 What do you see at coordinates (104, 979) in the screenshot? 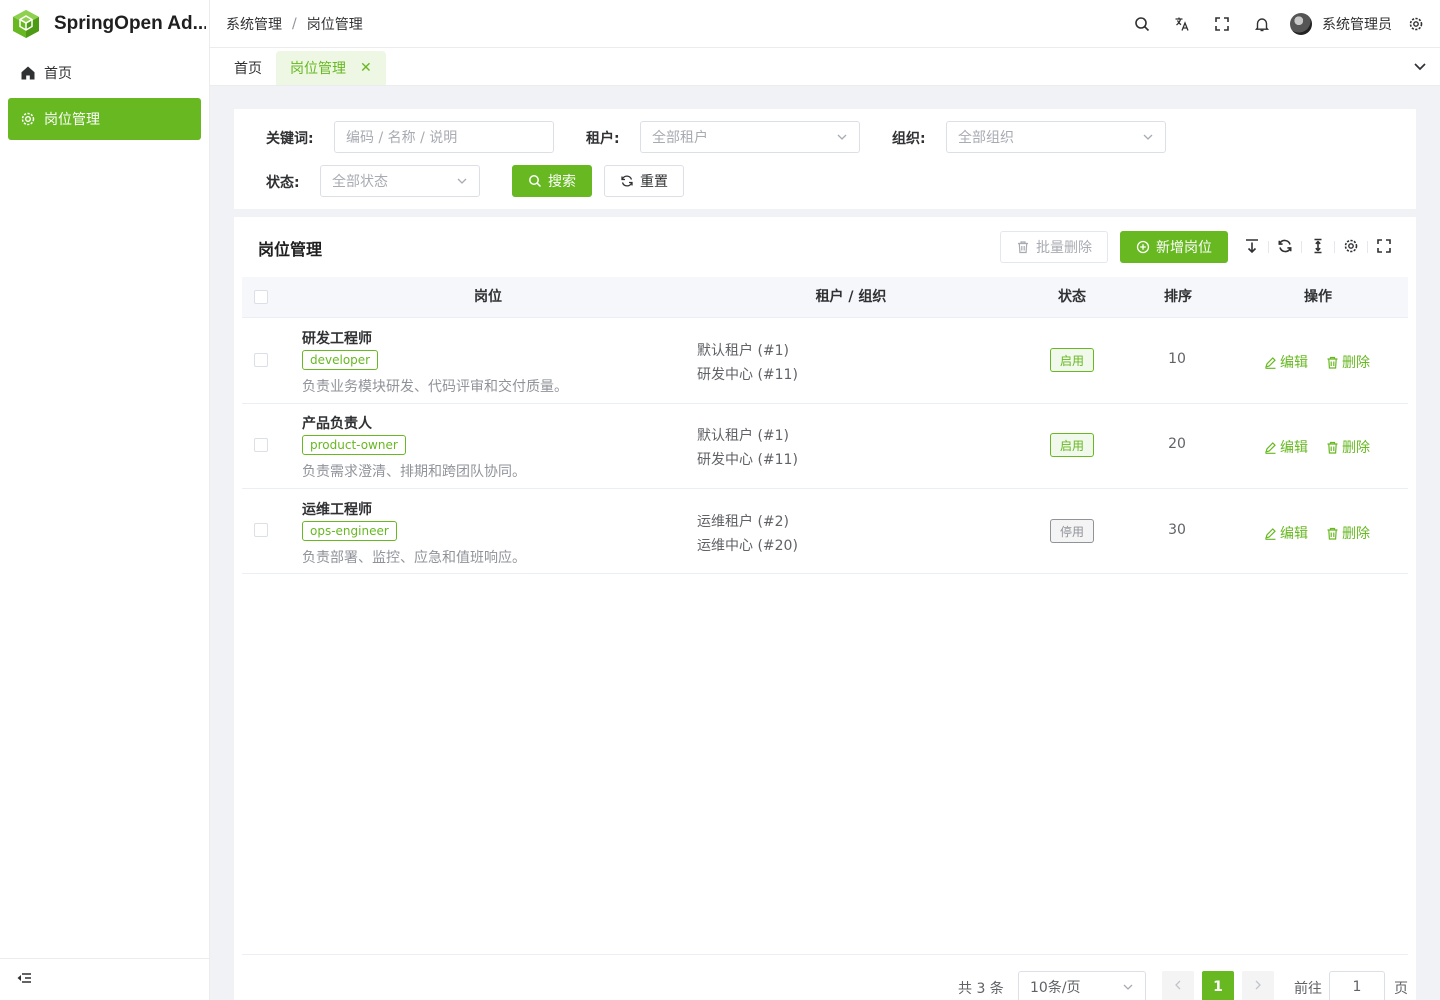
I see `sidebar-collapse-button` at bounding box center [104, 979].